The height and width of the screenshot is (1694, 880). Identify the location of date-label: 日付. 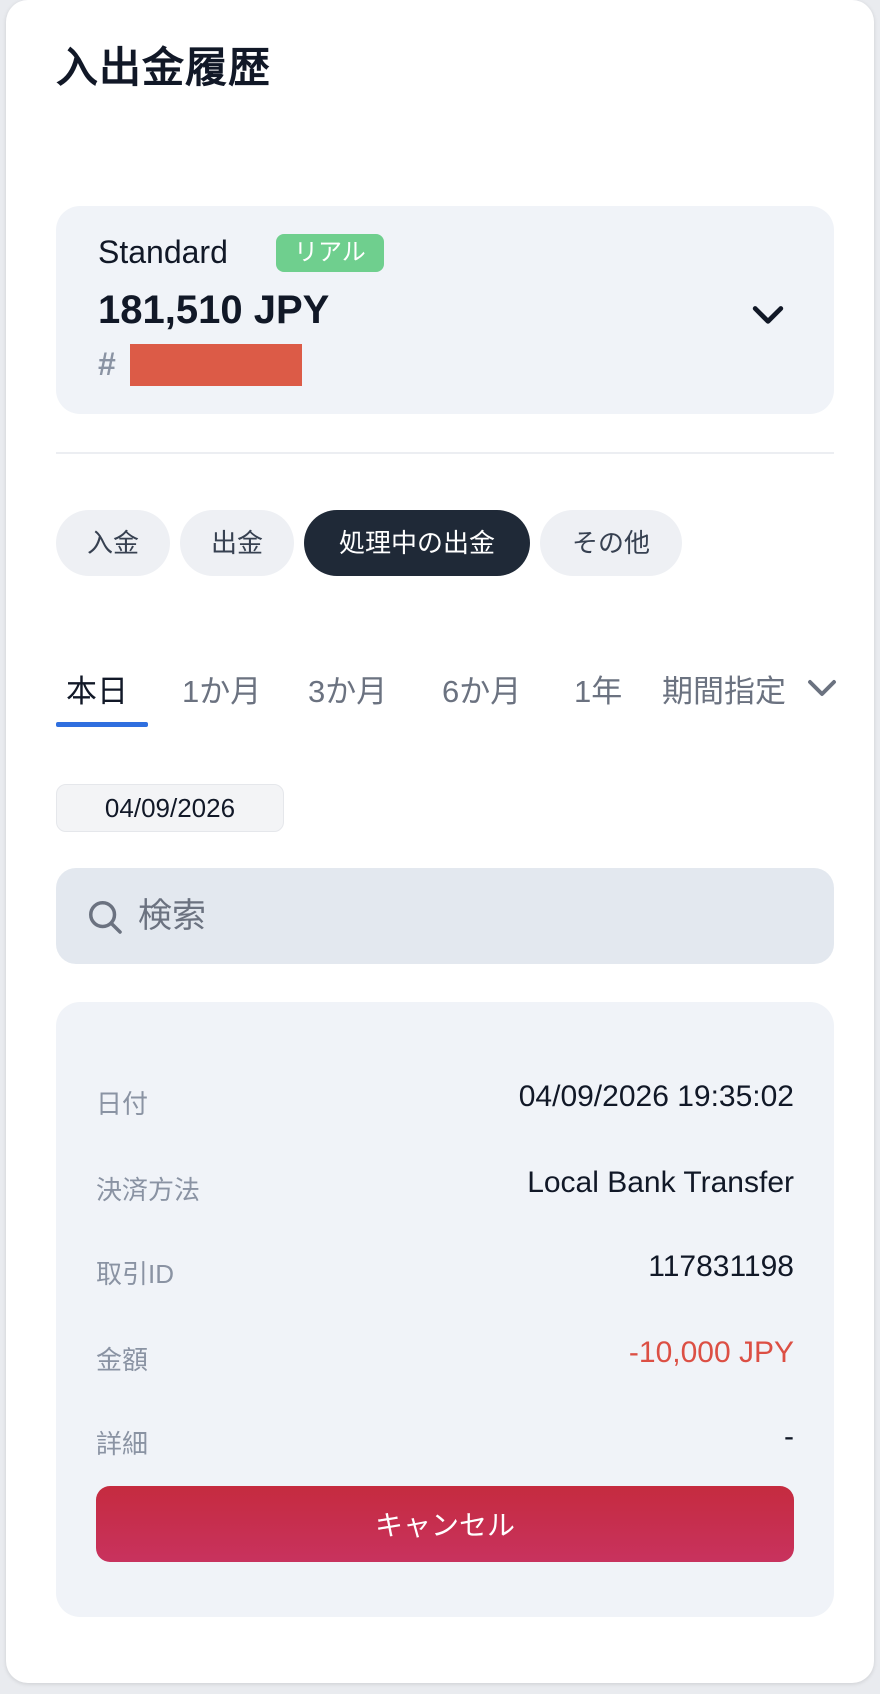
(122, 1104).